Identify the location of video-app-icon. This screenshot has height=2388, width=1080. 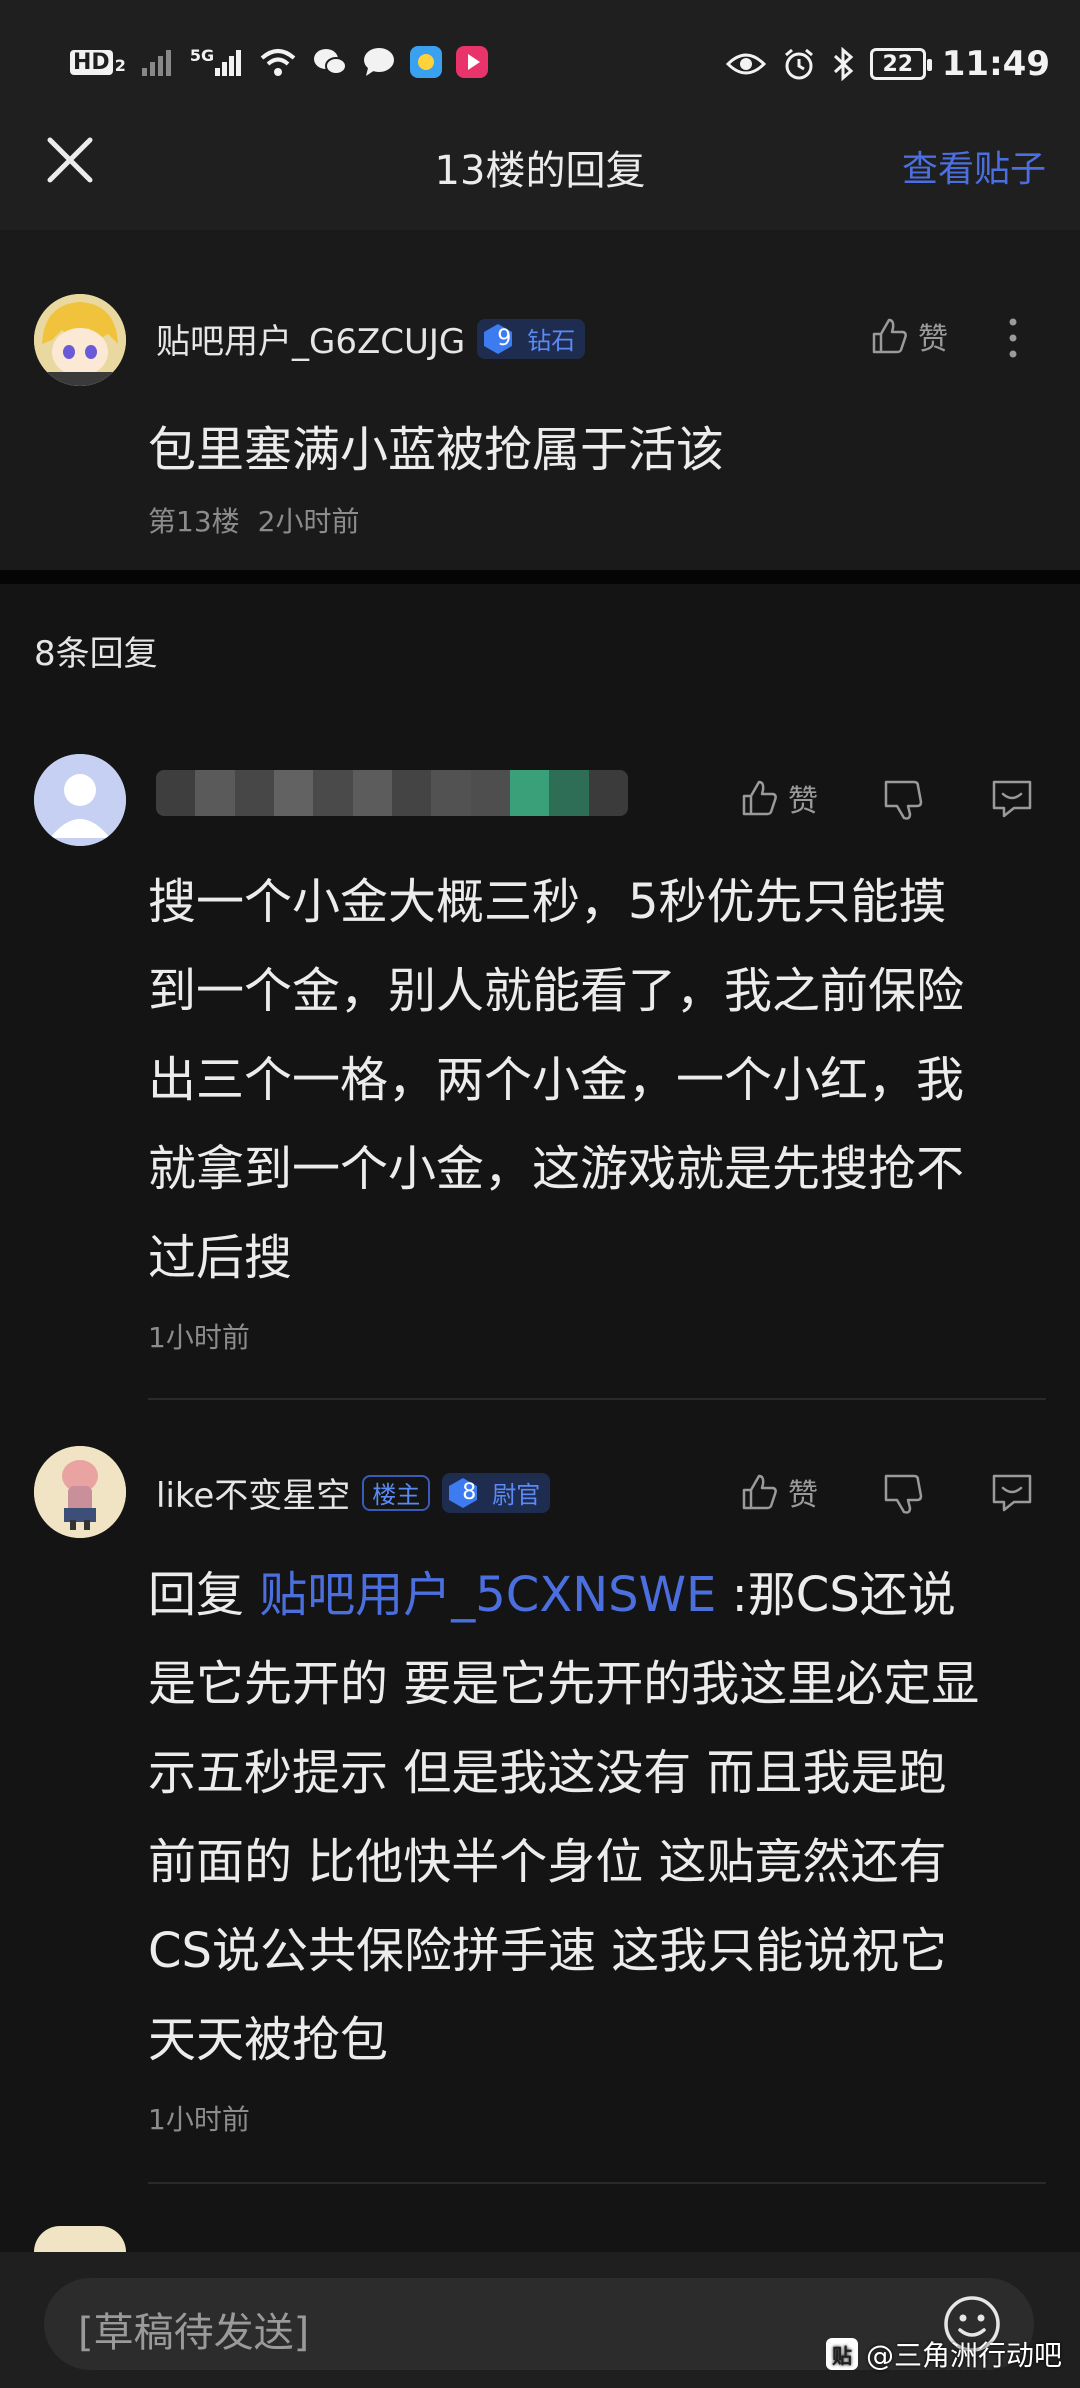
(472, 62).